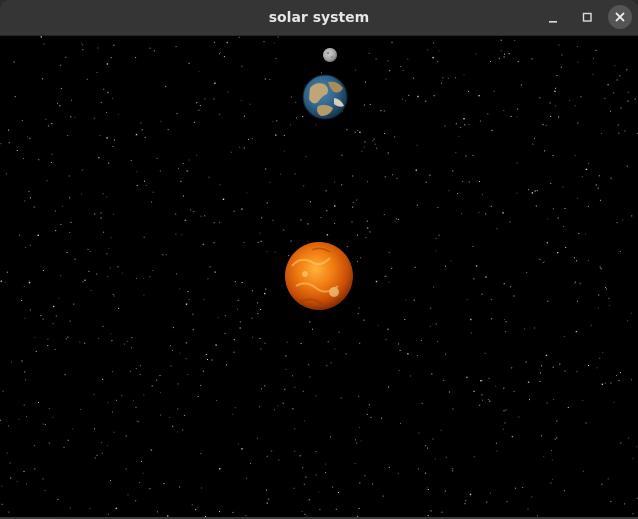 The height and width of the screenshot is (519, 638). I want to click on sun, so click(319, 276).